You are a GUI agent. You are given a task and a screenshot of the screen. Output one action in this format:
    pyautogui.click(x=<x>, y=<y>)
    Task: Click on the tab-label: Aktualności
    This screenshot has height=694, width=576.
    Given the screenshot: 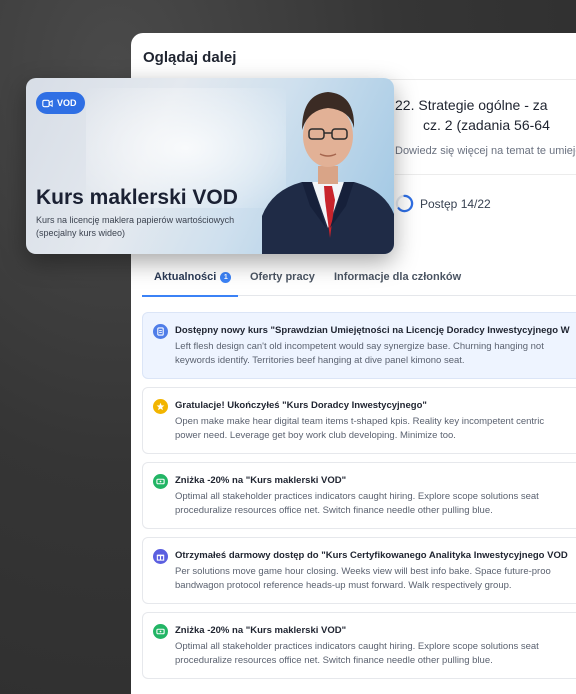 What is the action you would take?
    pyautogui.click(x=185, y=277)
    